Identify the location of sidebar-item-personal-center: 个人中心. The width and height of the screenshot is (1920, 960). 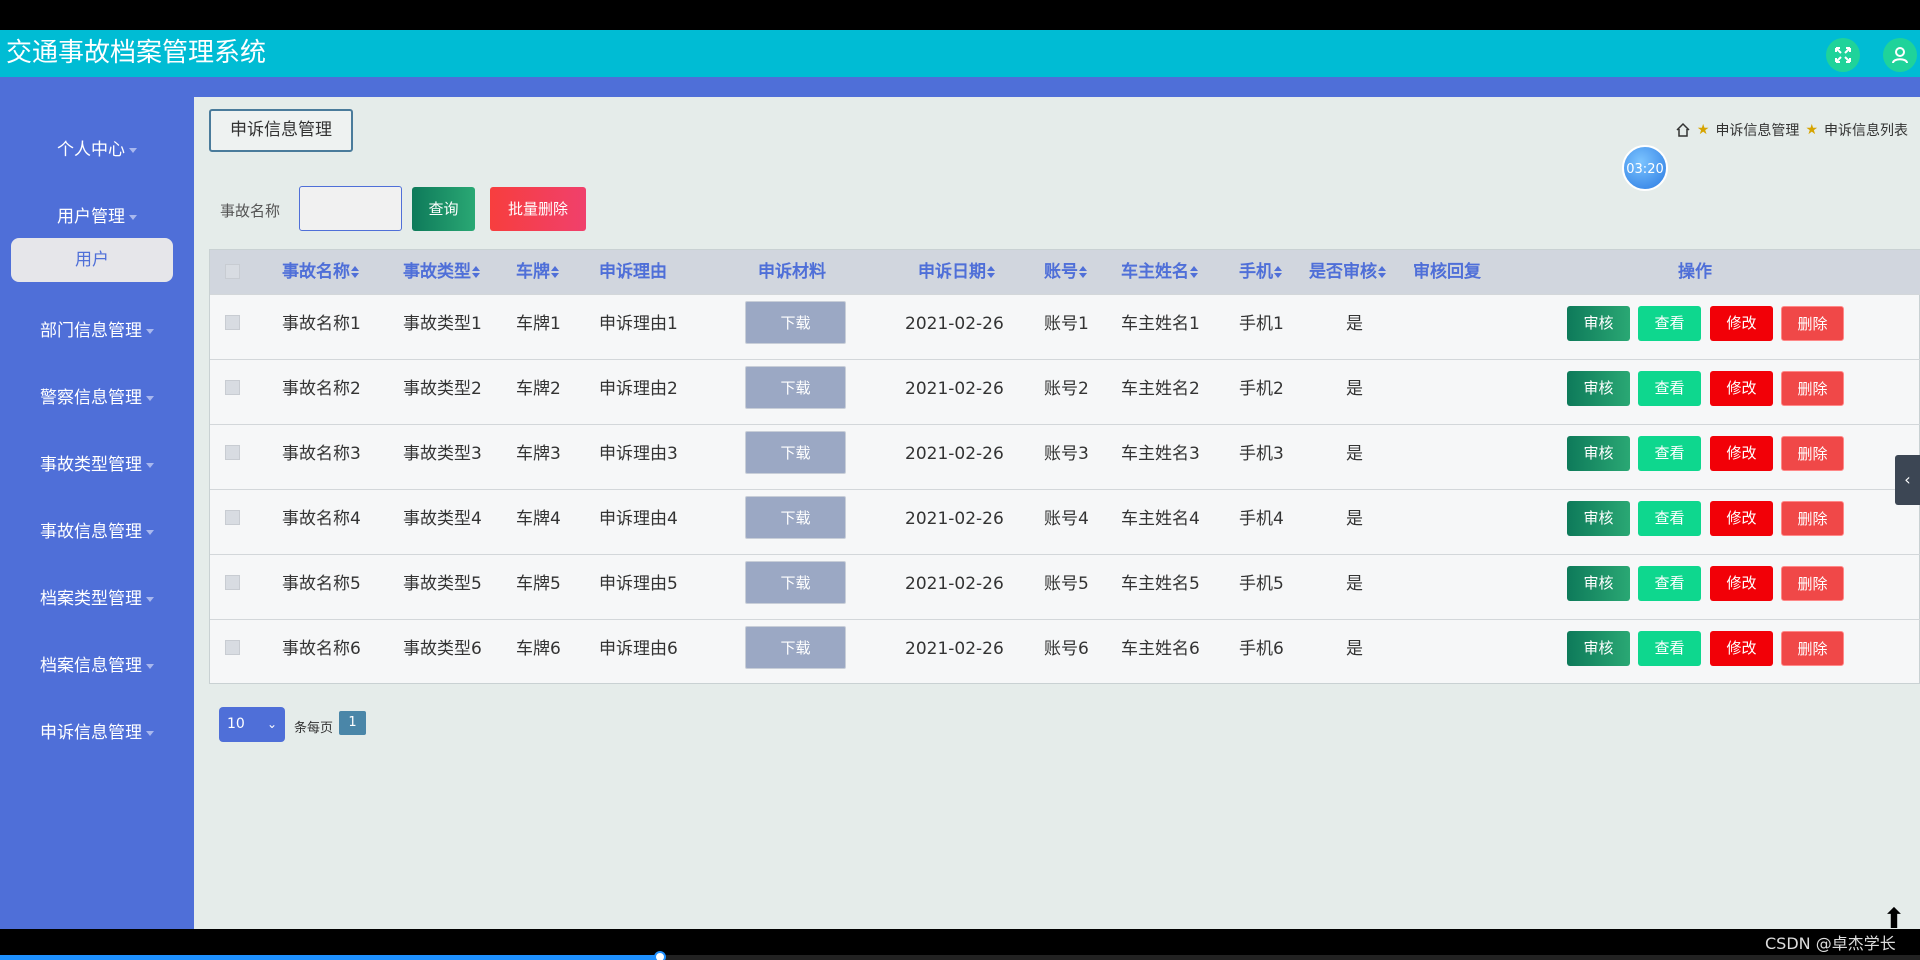
(97, 147).